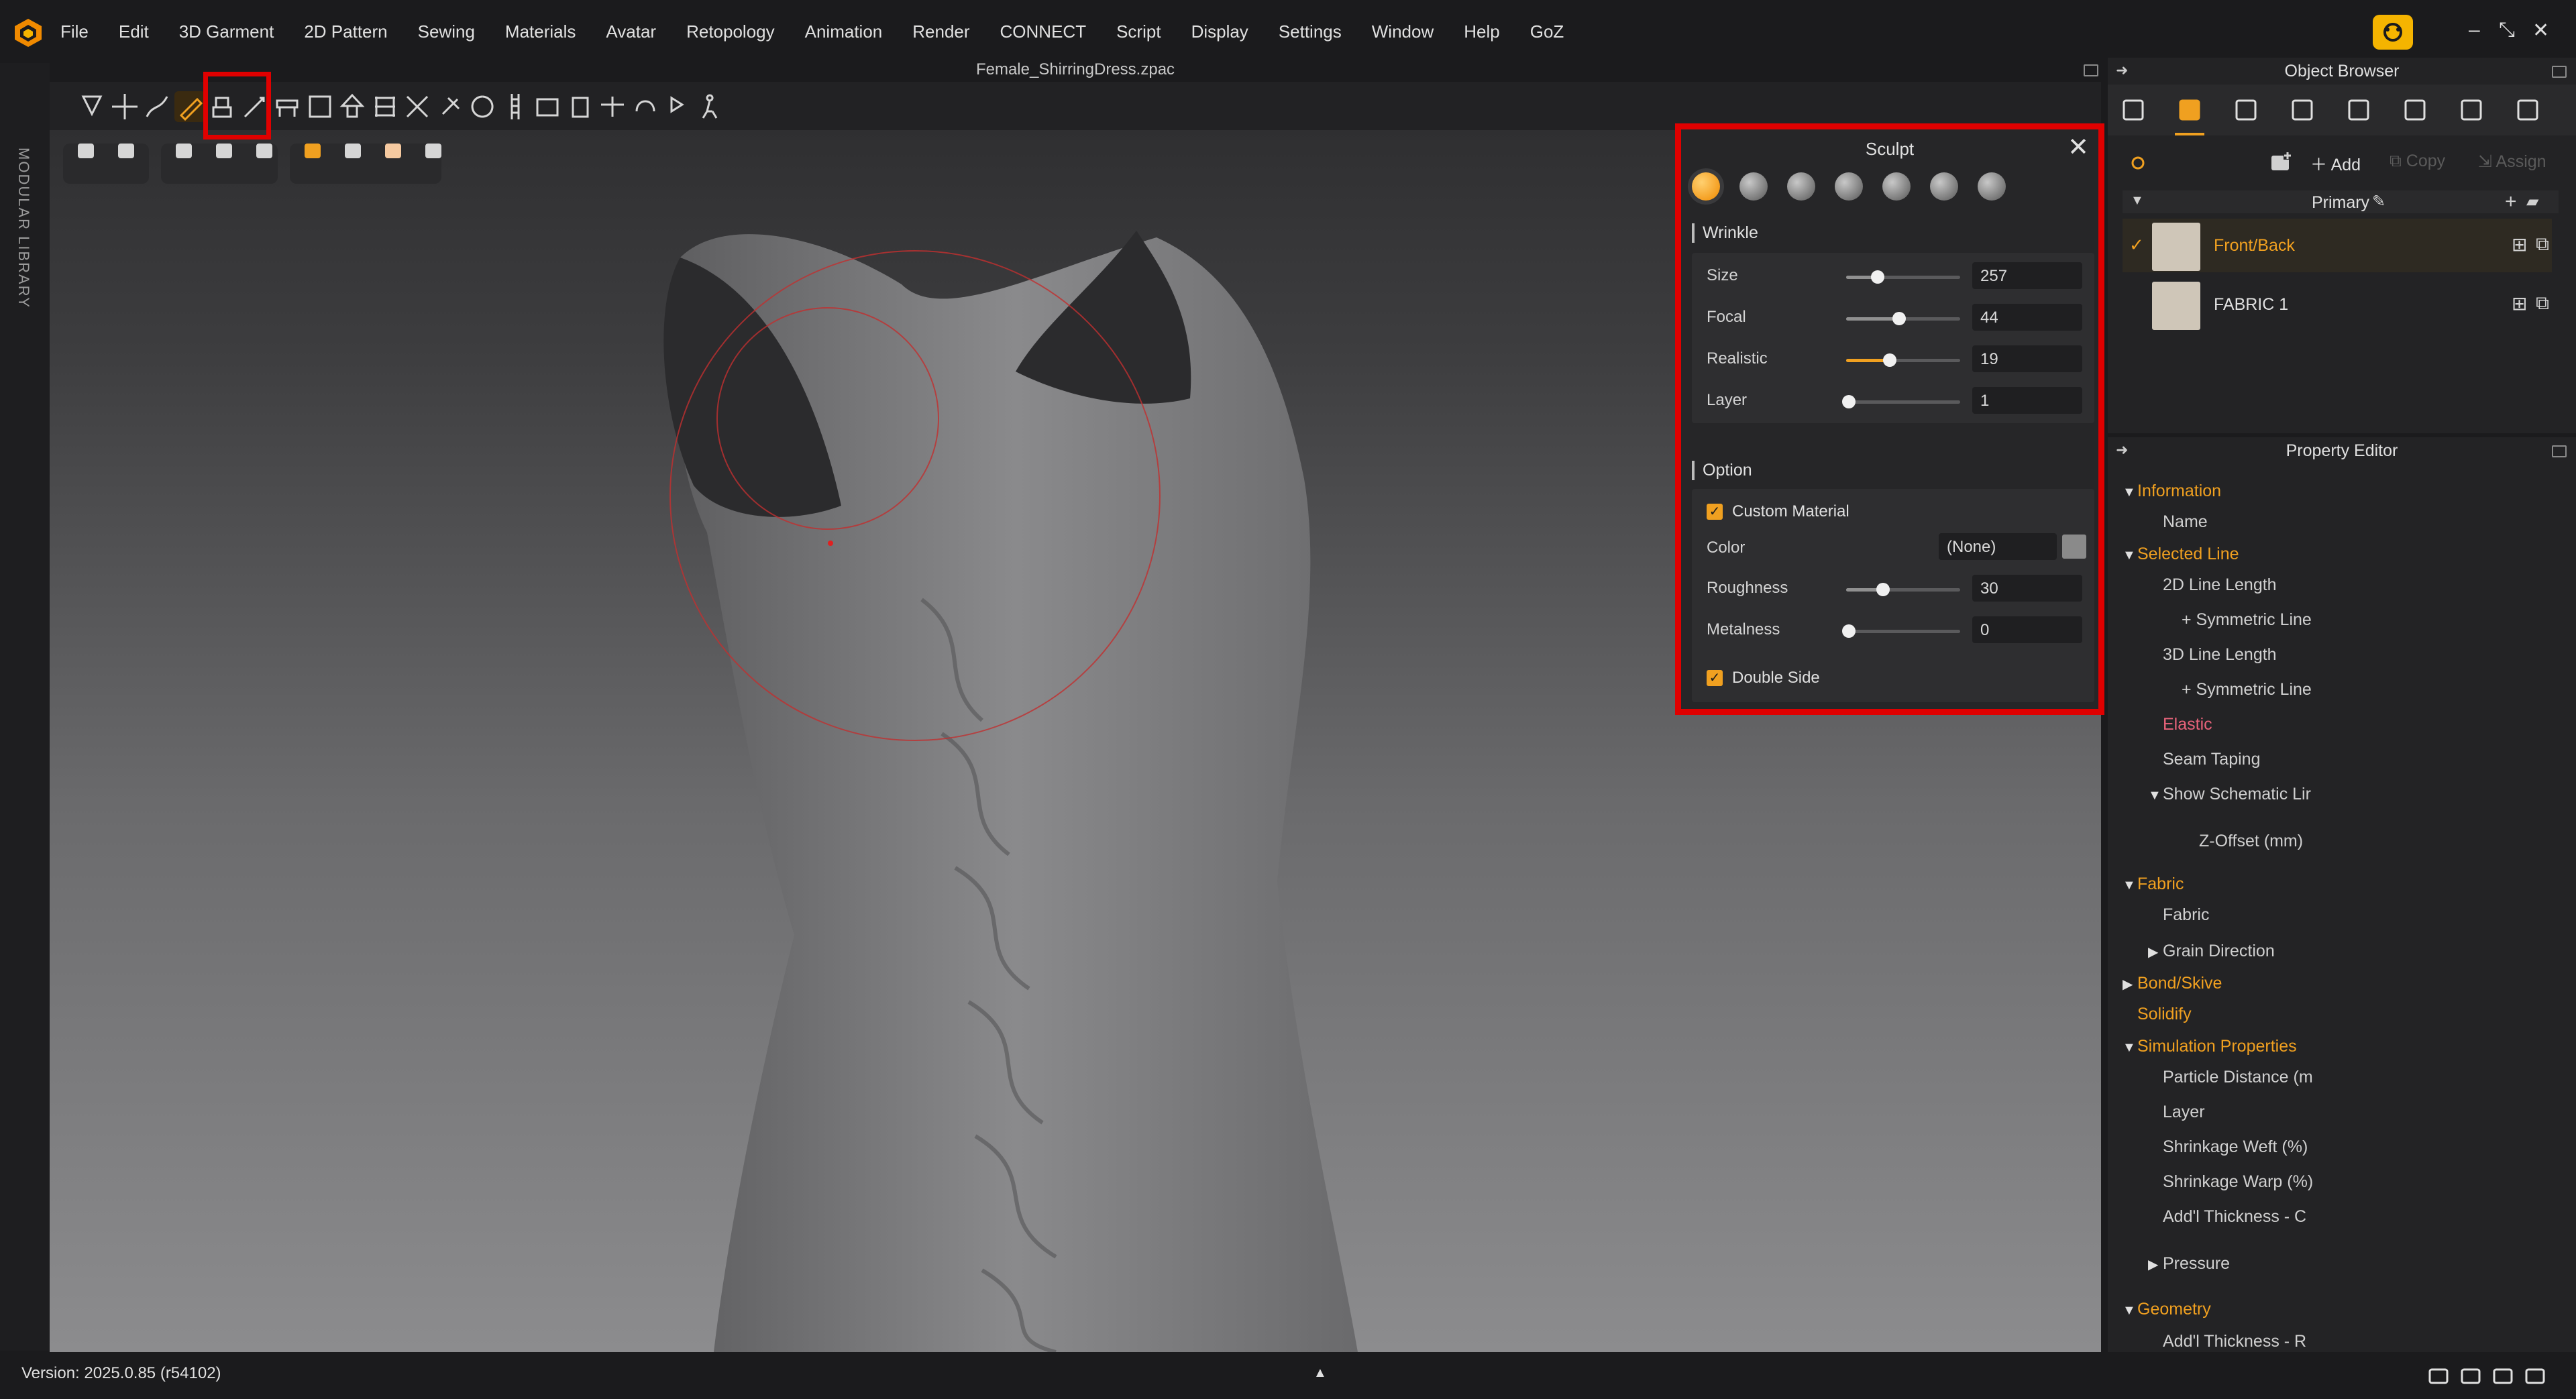 The image size is (2576, 1399). Describe the element at coordinates (2078, 147) in the screenshot. I see `sculpt-close-button: ✕` at that location.